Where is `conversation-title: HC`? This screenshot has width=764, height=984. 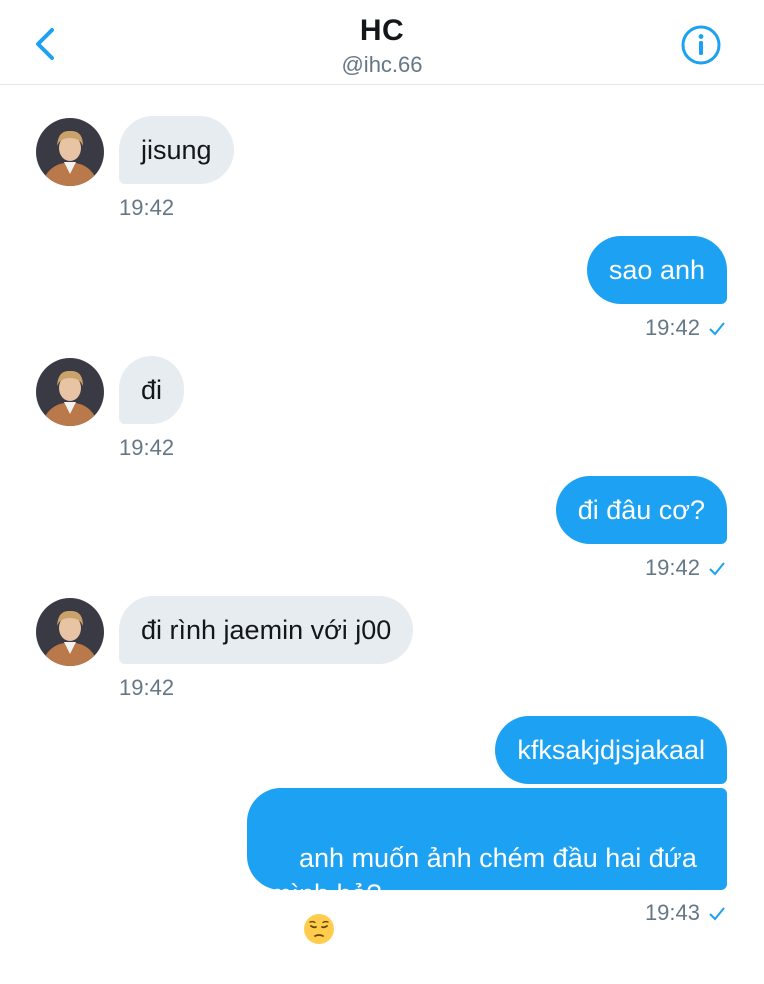 conversation-title: HC is located at coordinates (382, 30).